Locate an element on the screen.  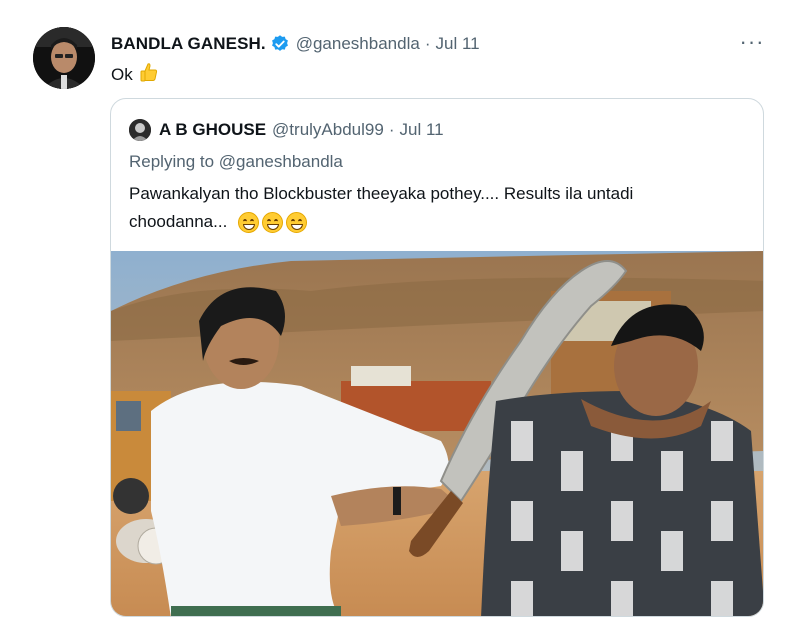
tweet-text-content: Ok is located at coordinates (122, 74).